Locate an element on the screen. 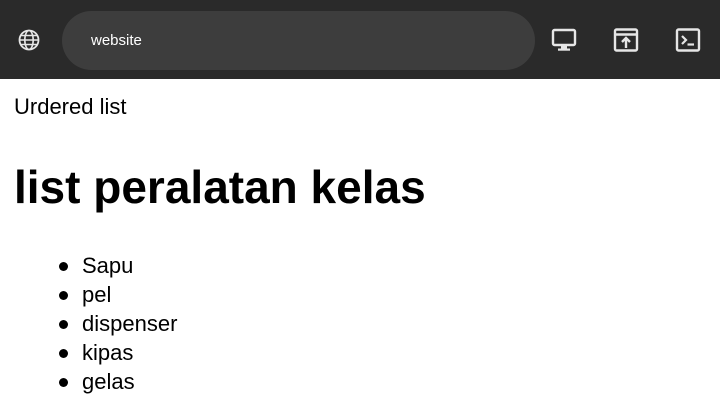  desktop-icon is located at coordinates (564, 40).